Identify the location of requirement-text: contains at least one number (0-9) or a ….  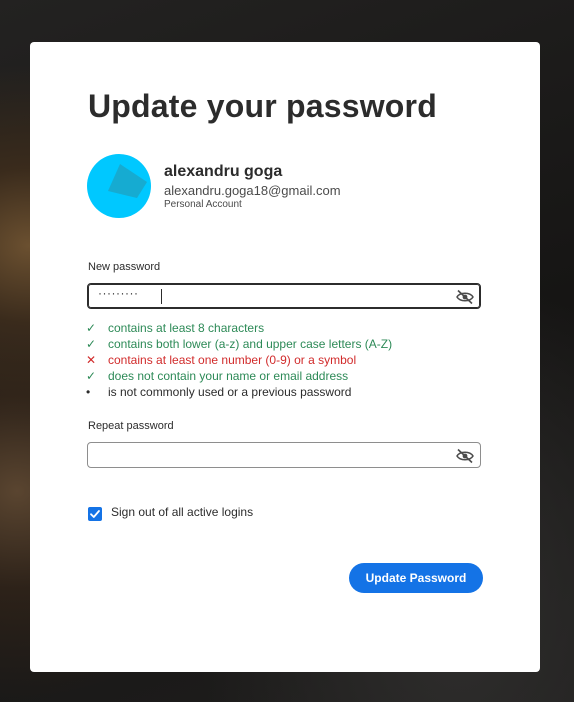
(232, 360).